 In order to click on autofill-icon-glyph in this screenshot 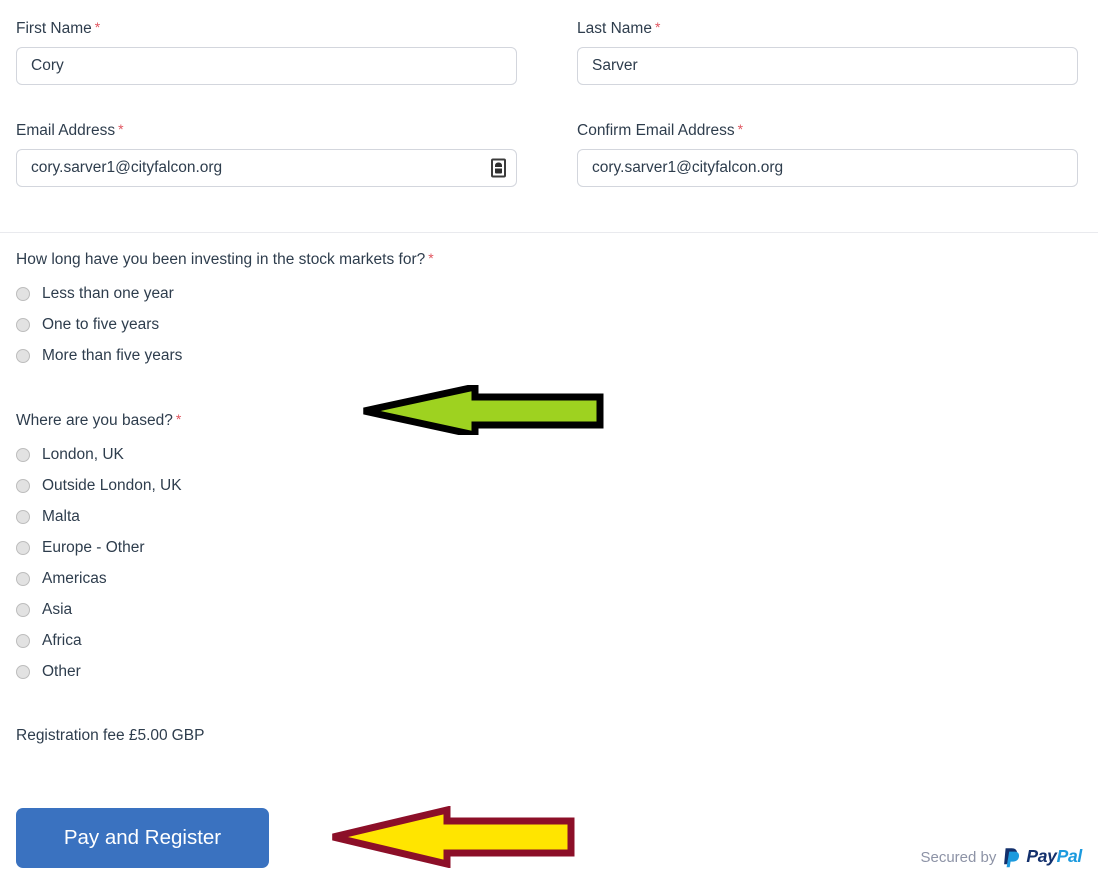, I will do `click(498, 168)`.